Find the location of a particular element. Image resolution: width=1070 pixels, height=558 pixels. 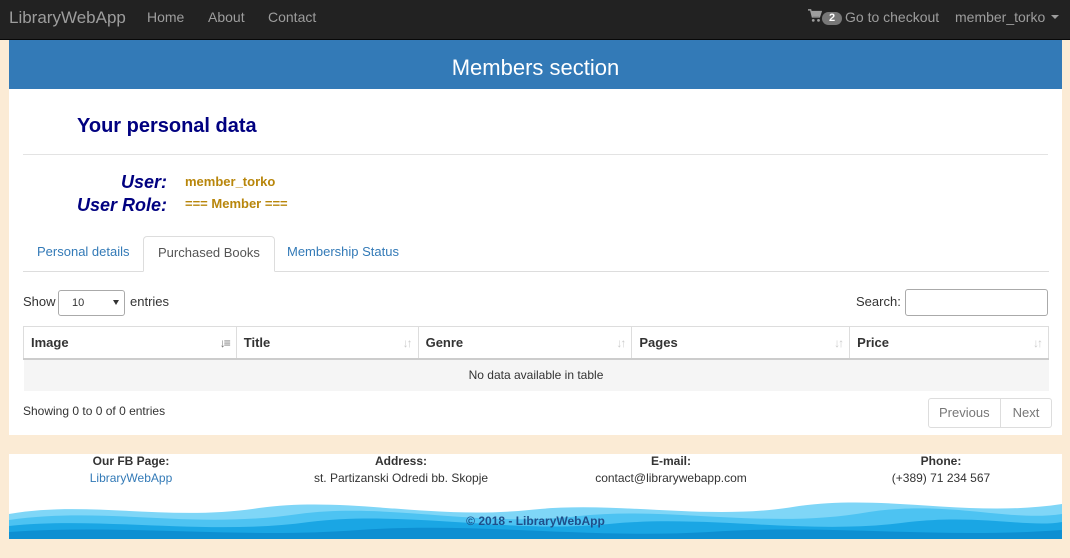

tab-purchased-books: Purchased Books is located at coordinates (209, 254).